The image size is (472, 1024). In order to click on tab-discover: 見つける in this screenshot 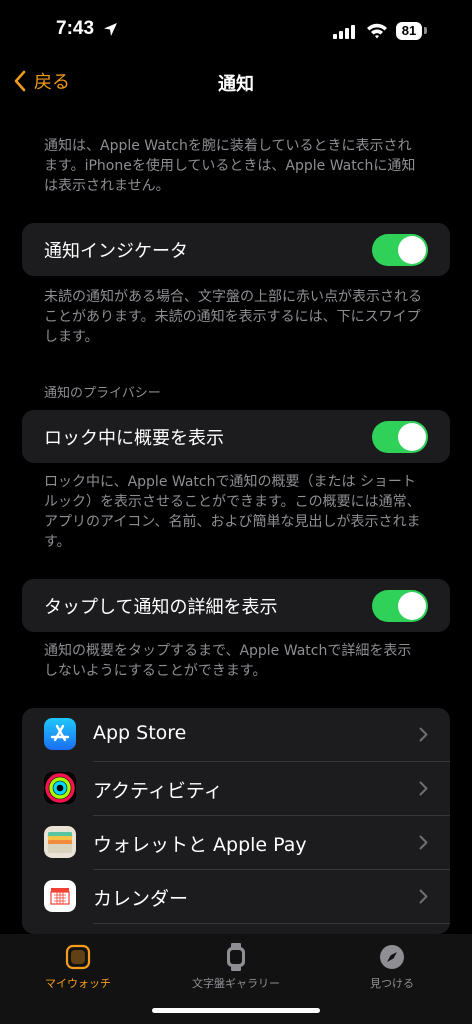, I will do `click(392, 966)`.